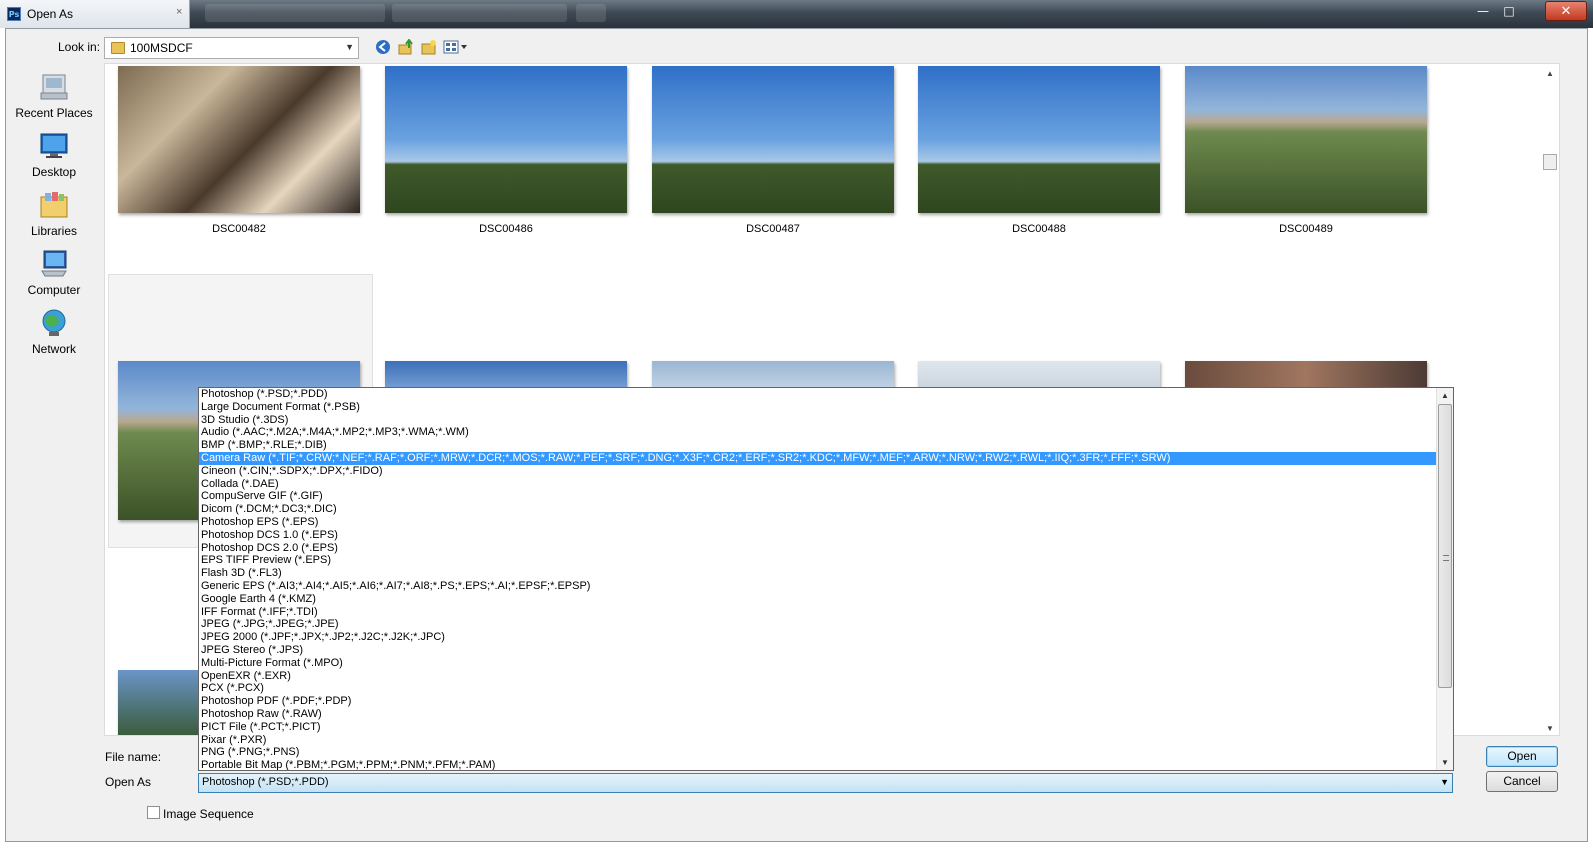 The height and width of the screenshot is (854, 1593). Describe the element at coordinates (826, 752) in the screenshot. I see `format-option: PNG (*.PNG;*.PNS)` at that location.